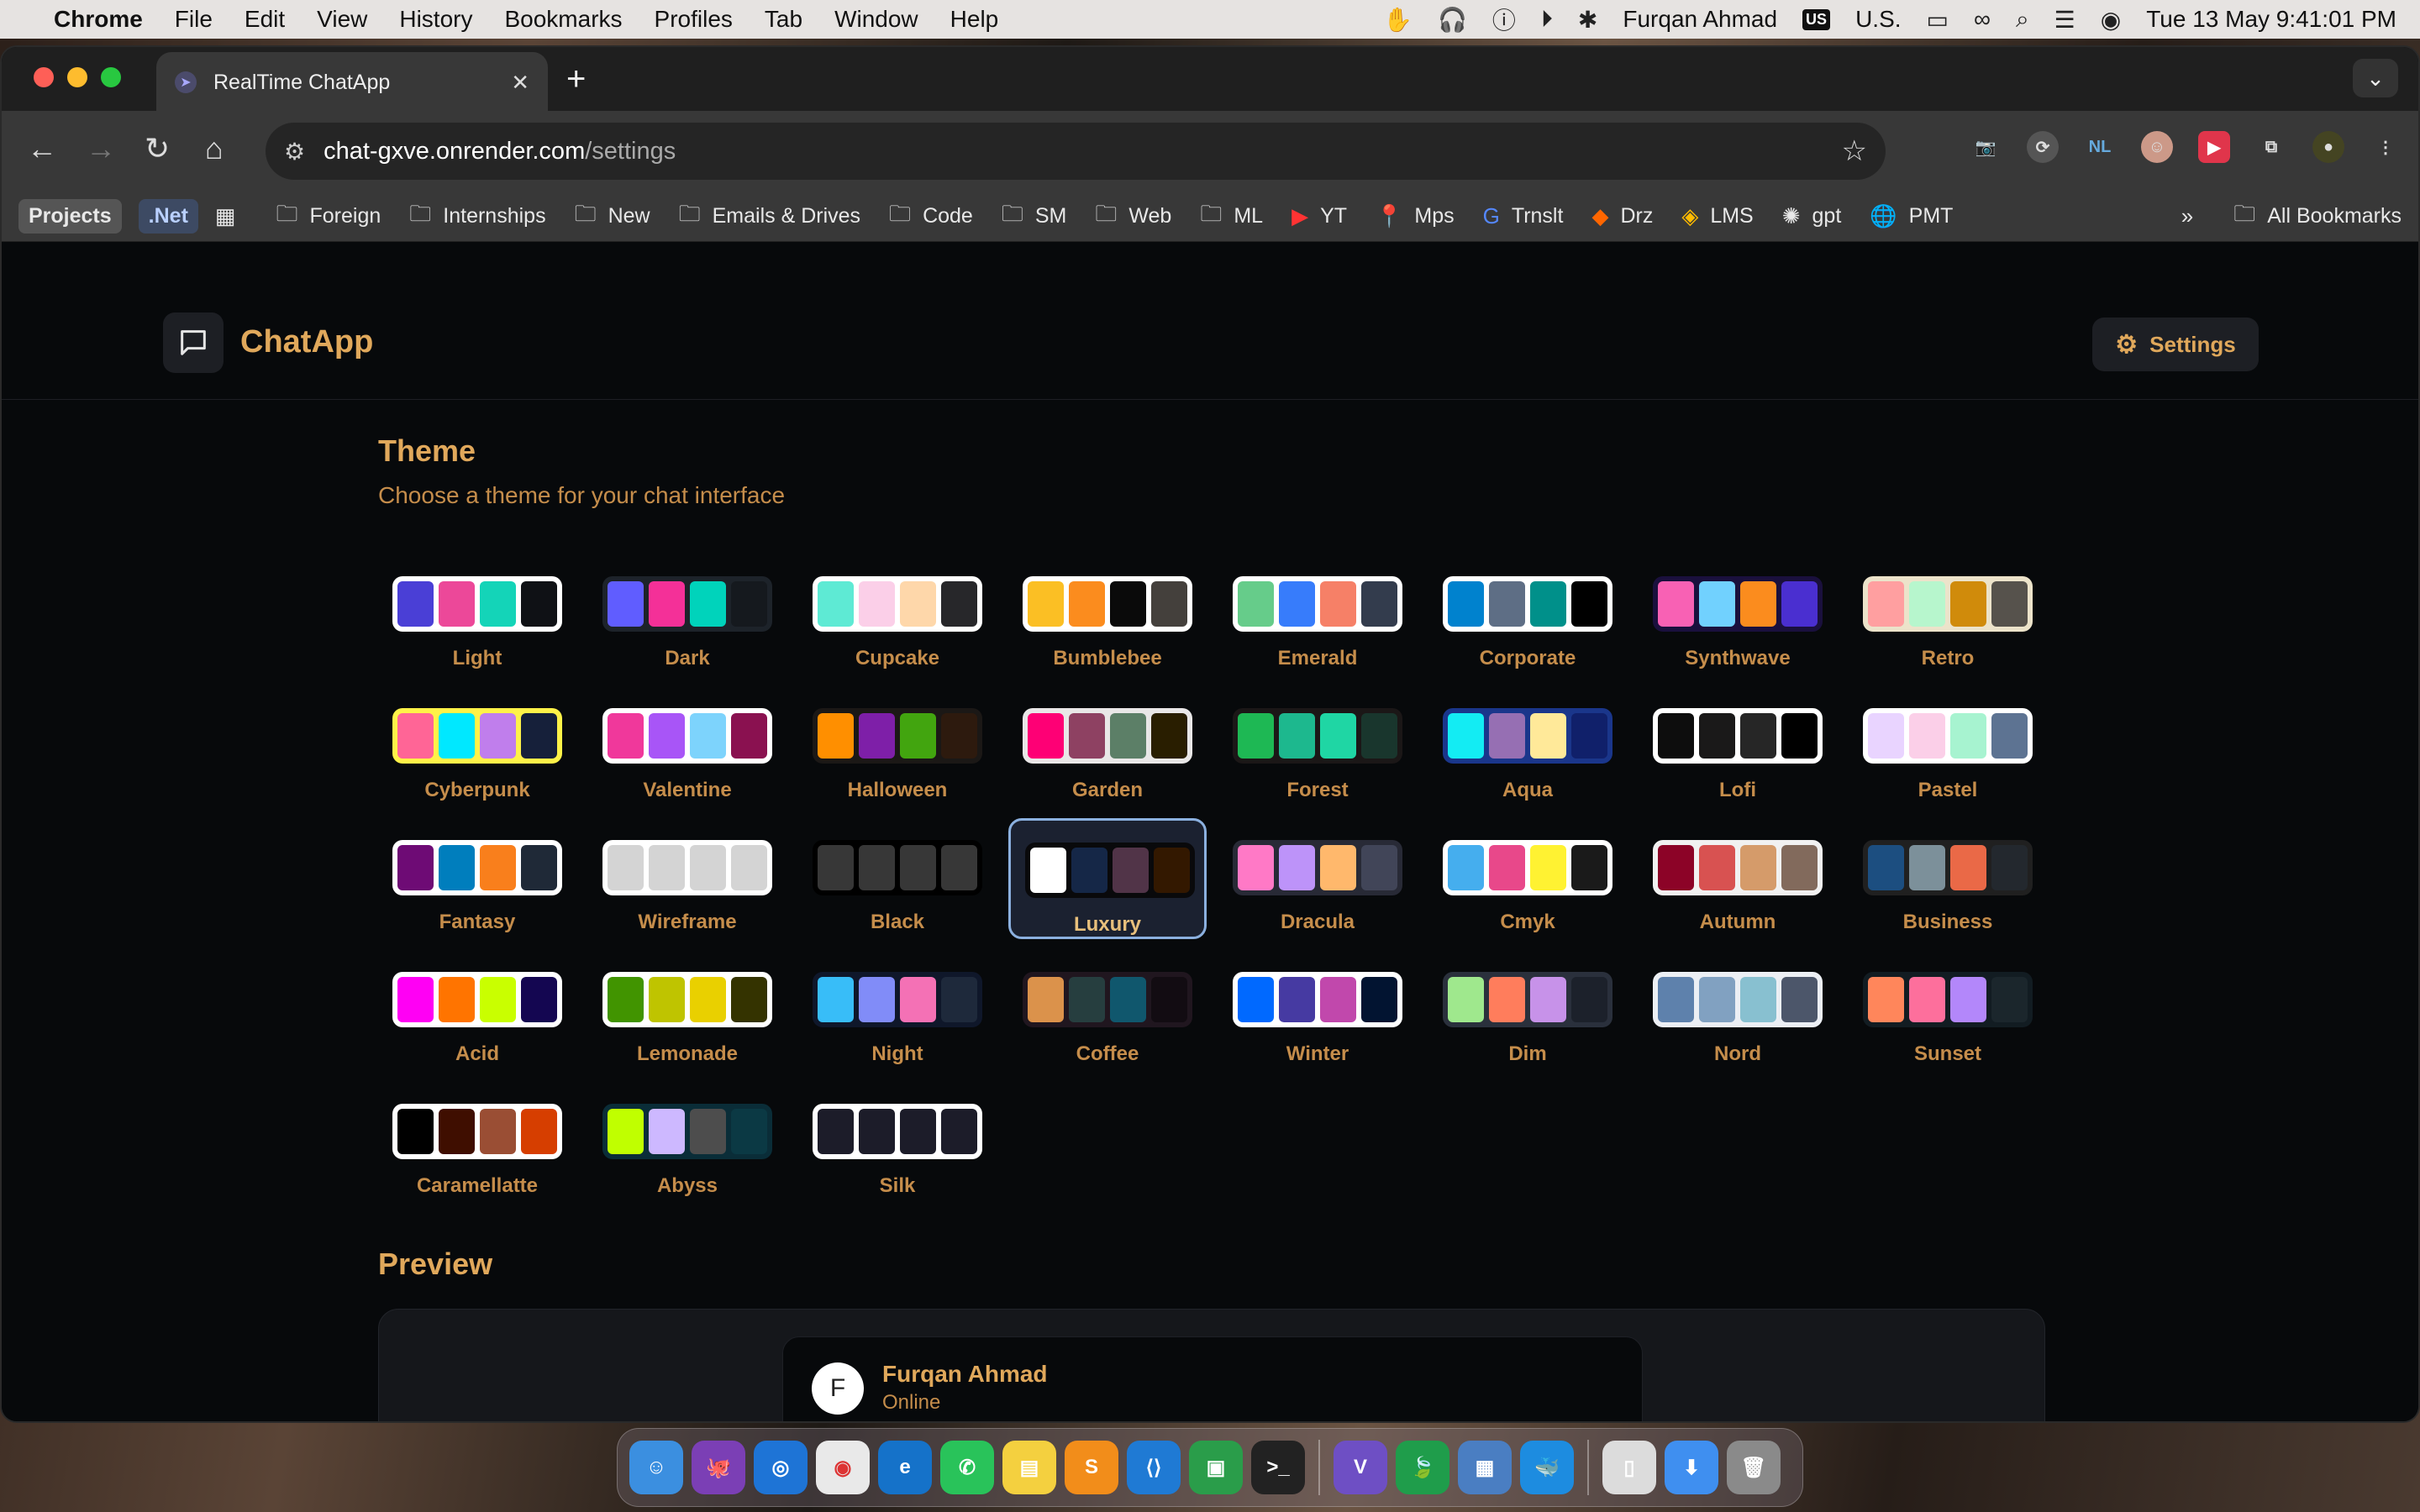 Image resolution: width=2420 pixels, height=1512 pixels. I want to click on theme-option-garden: Garden, so click(1107, 746).